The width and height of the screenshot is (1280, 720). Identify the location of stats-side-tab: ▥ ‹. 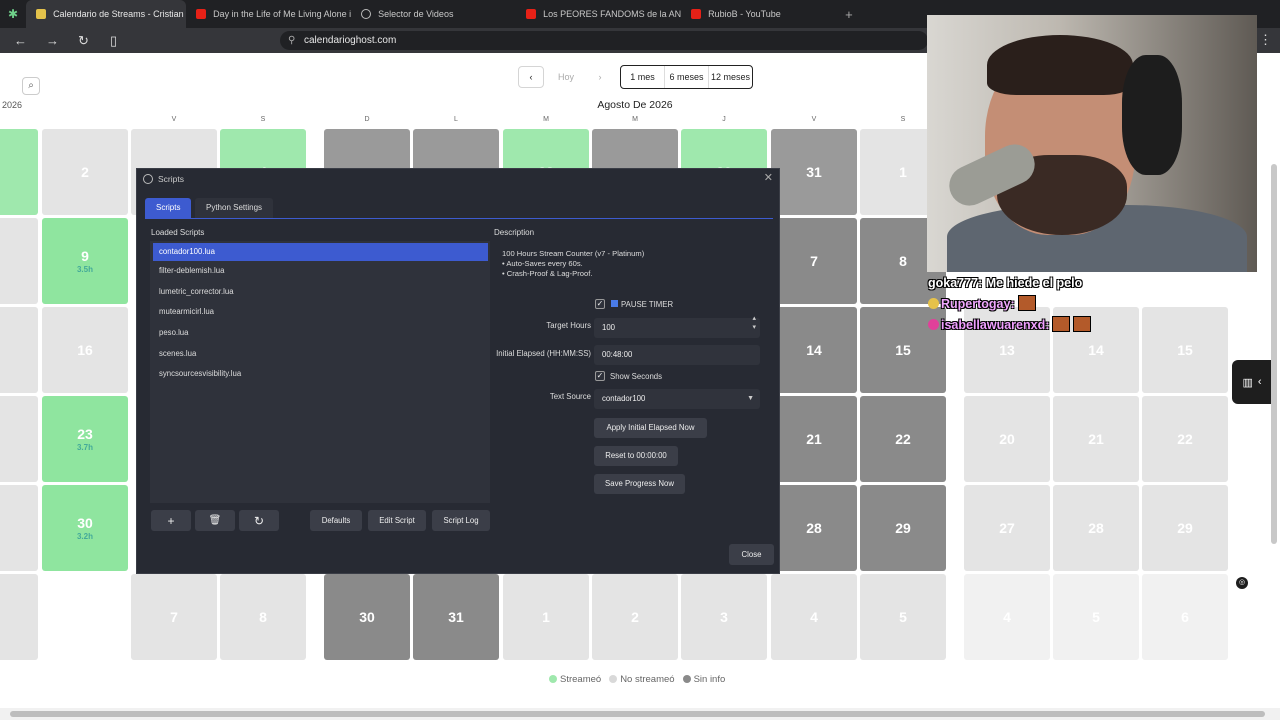
(1252, 382).